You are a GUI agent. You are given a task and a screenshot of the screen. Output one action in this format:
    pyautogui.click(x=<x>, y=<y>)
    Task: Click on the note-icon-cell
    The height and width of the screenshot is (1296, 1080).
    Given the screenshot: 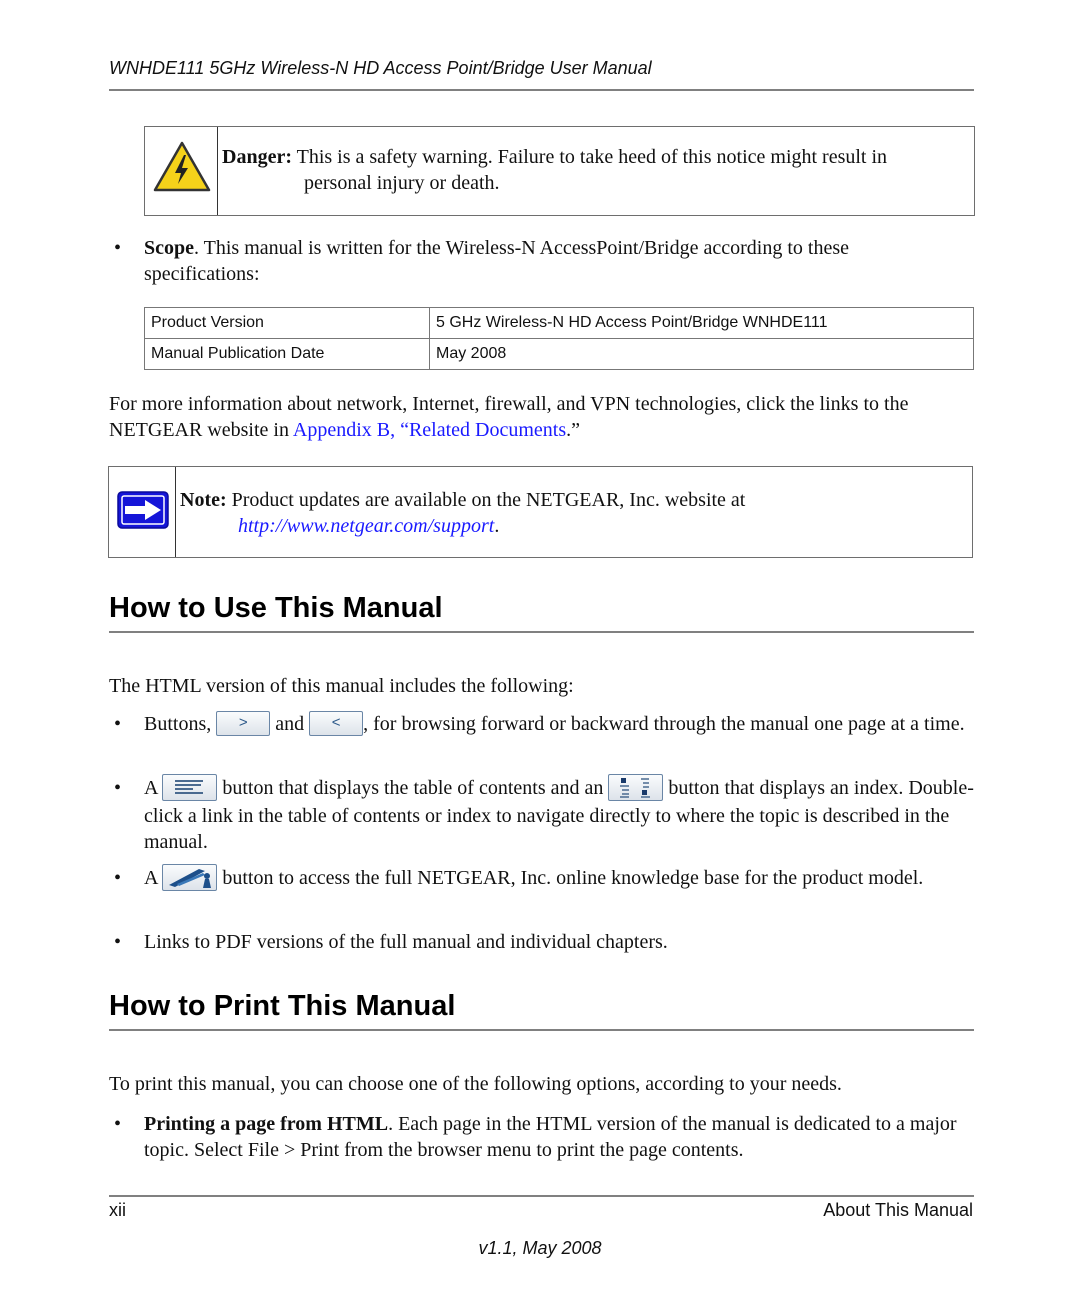 What is the action you would take?
    pyautogui.click(x=142, y=512)
    